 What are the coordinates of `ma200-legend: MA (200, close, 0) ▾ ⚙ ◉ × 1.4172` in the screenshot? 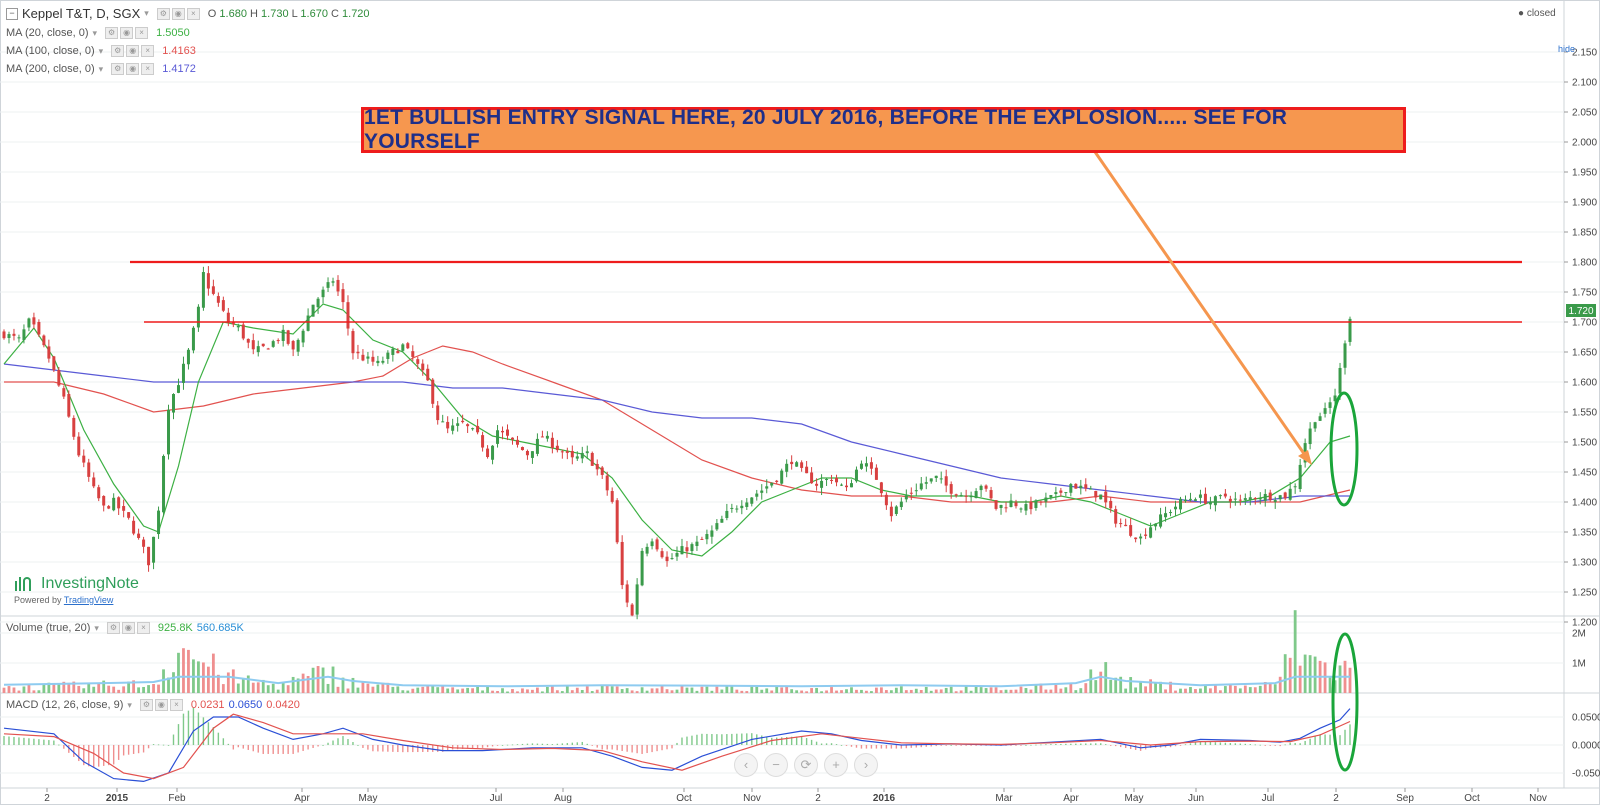 It's located at (101, 69).